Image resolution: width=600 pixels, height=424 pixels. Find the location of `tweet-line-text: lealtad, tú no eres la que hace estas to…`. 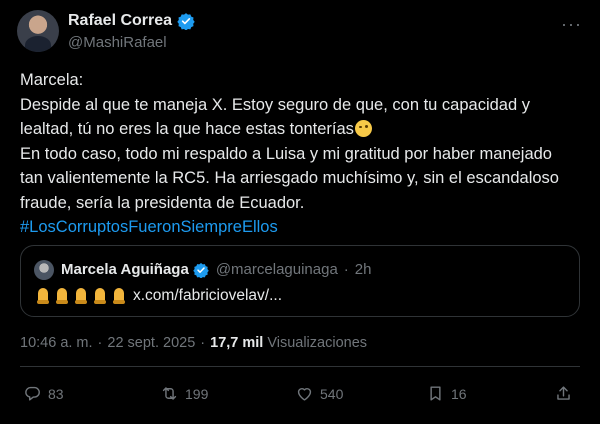

tweet-line-text: lealtad, tú no eres la que hace estas to… is located at coordinates (187, 129).